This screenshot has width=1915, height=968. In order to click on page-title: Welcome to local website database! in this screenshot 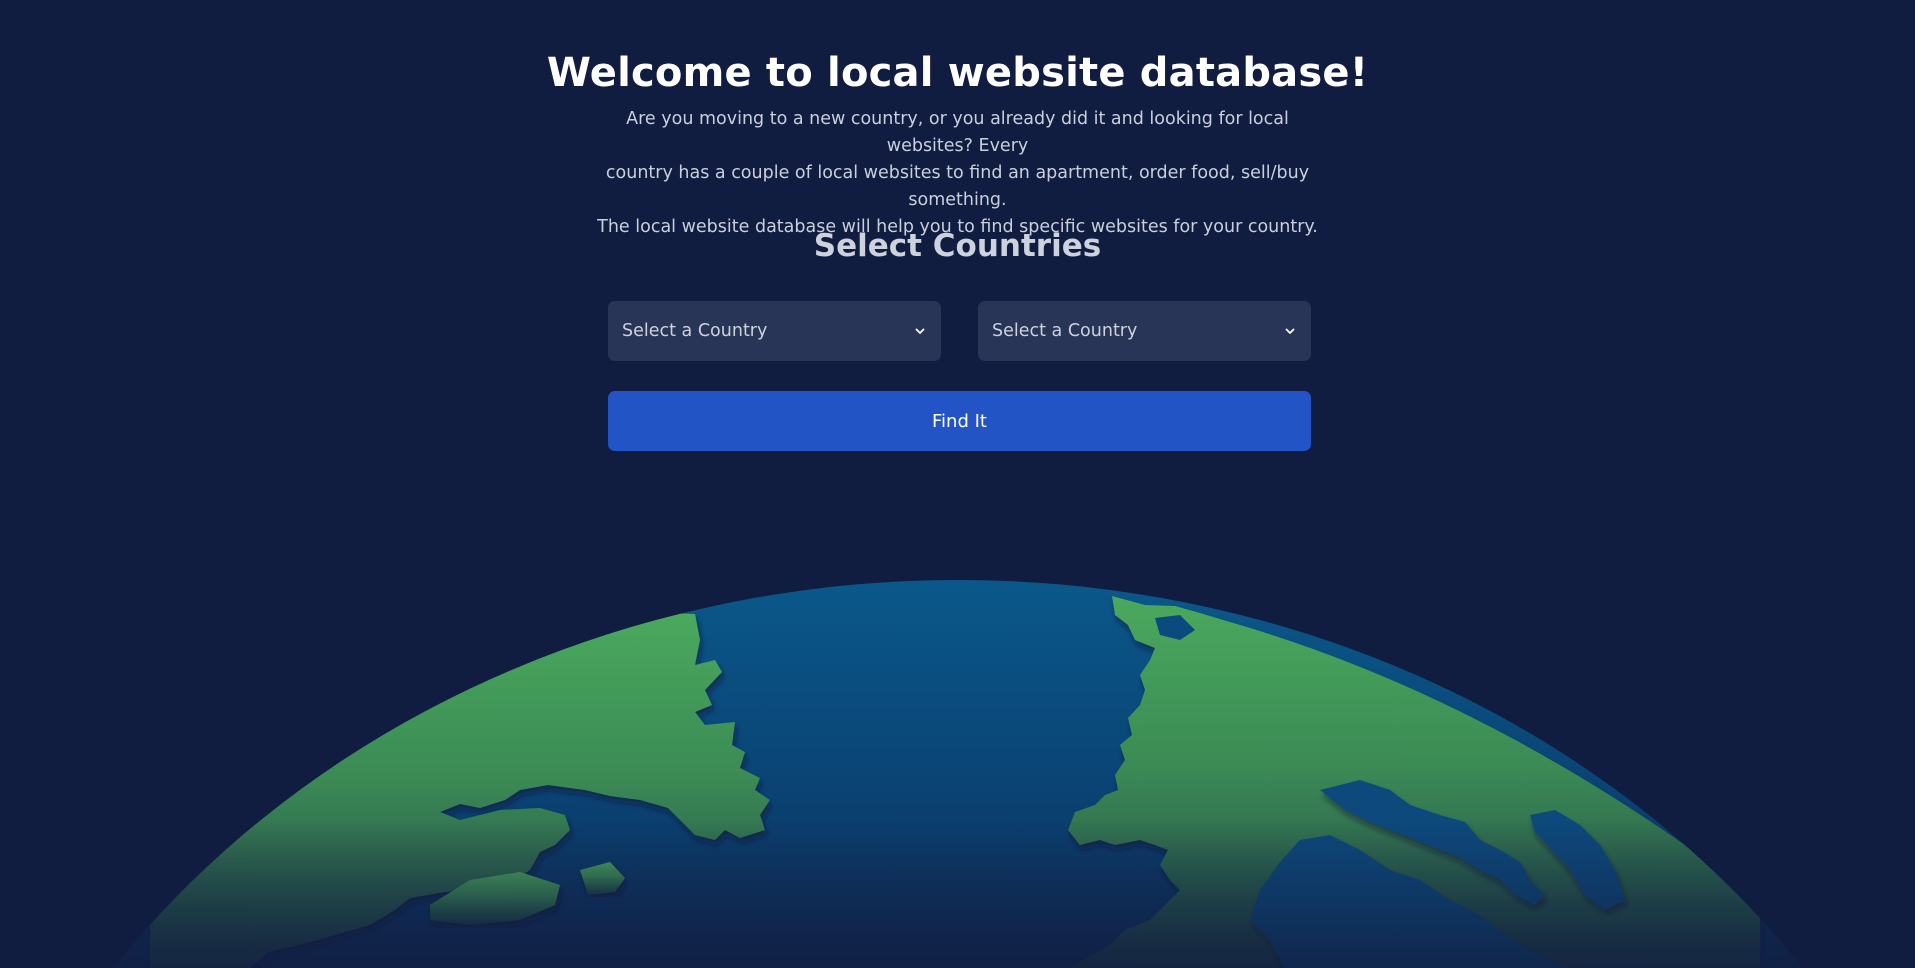, I will do `click(957, 73)`.